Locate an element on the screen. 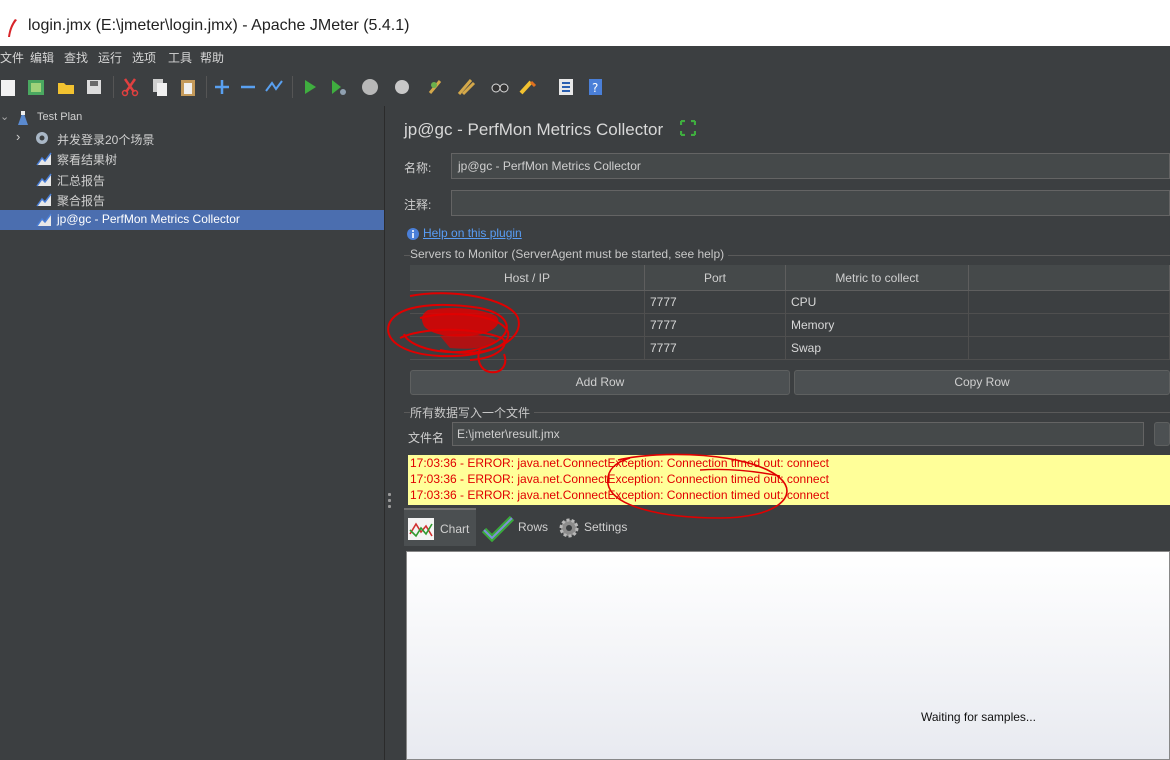 This screenshot has width=1170, height=760. function-helper-icon is located at coordinates (566, 87).